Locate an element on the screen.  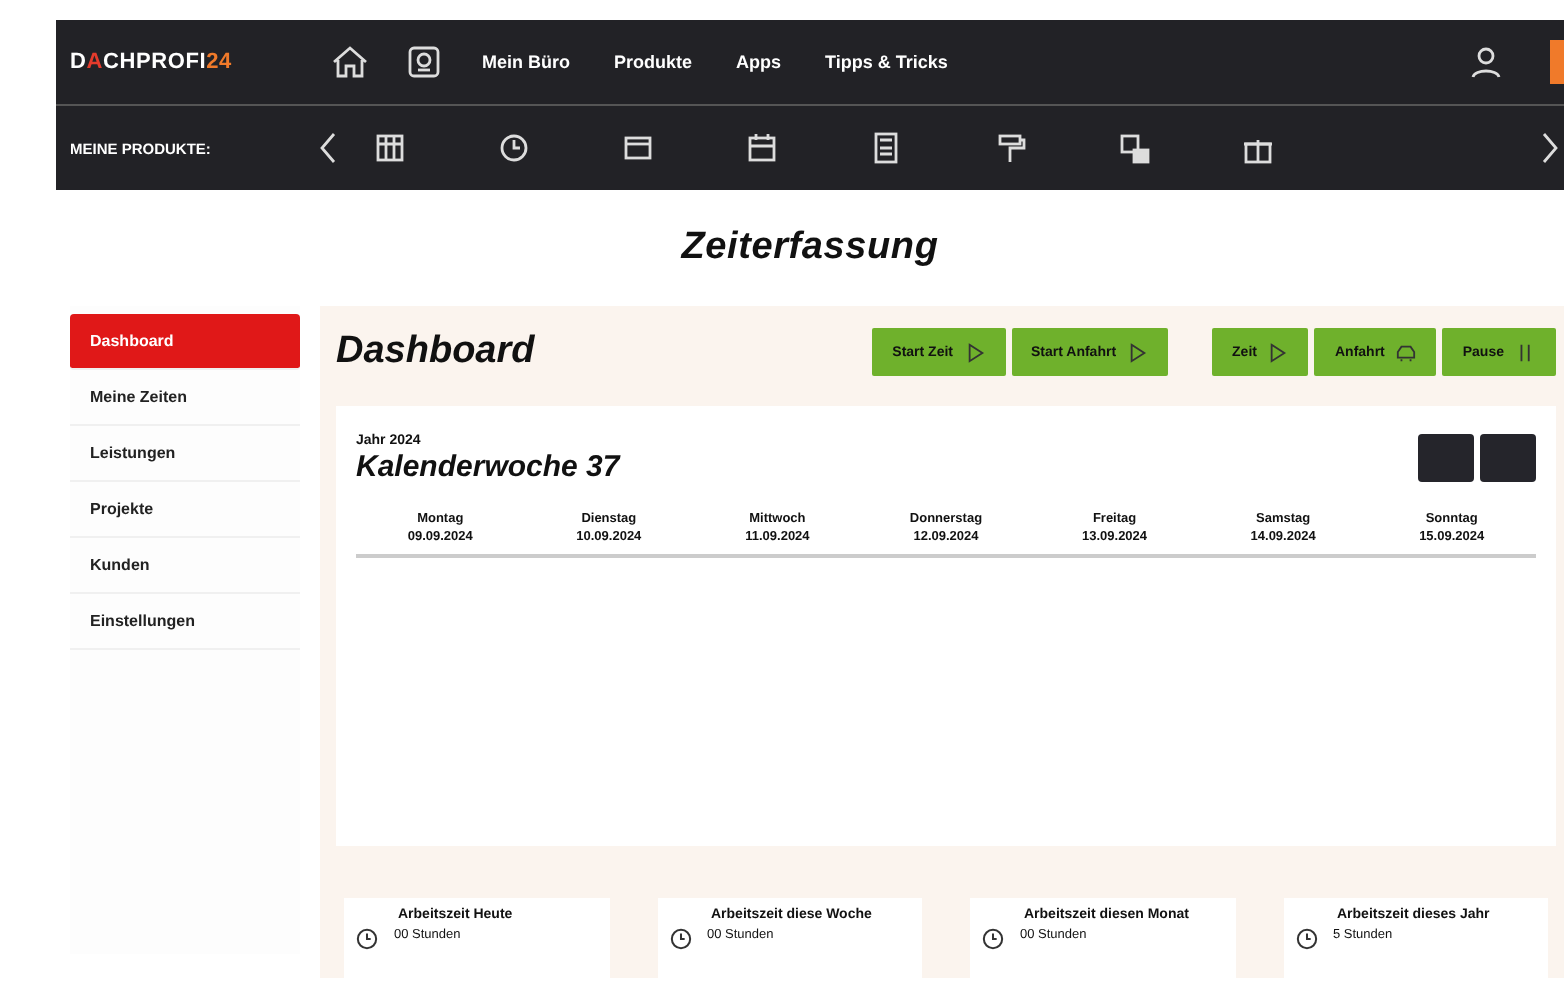
dashboard-heading: Dashboard is located at coordinates (436, 352).